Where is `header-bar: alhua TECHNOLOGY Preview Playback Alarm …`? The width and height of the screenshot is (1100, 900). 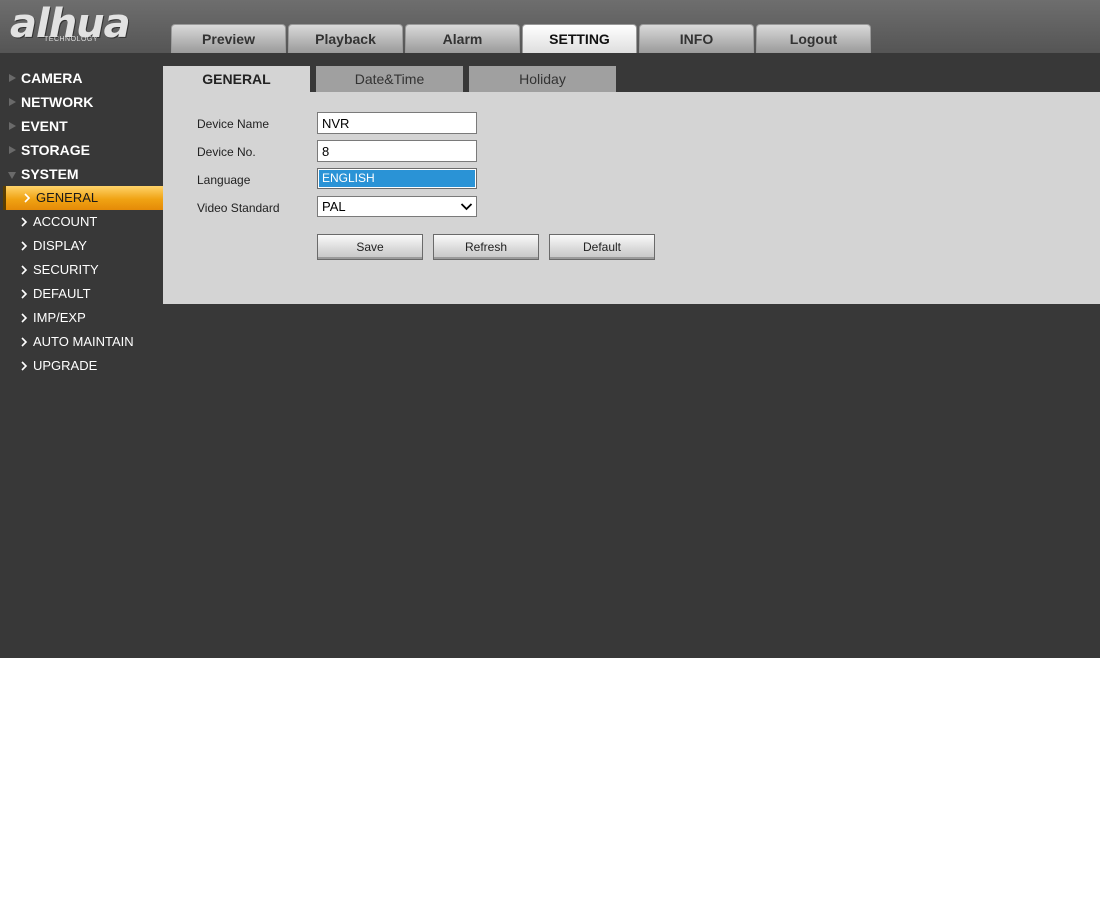 header-bar: alhua TECHNOLOGY Preview Playback Alarm … is located at coordinates (550, 26).